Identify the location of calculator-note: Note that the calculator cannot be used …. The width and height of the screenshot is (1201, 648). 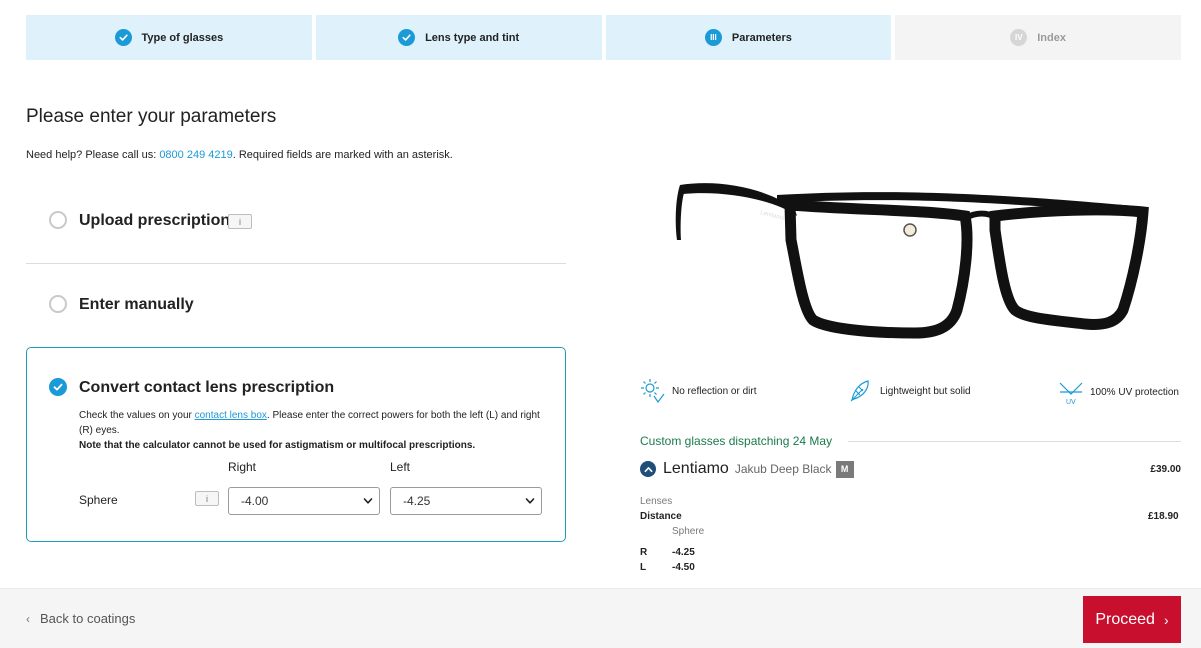
(277, 445).